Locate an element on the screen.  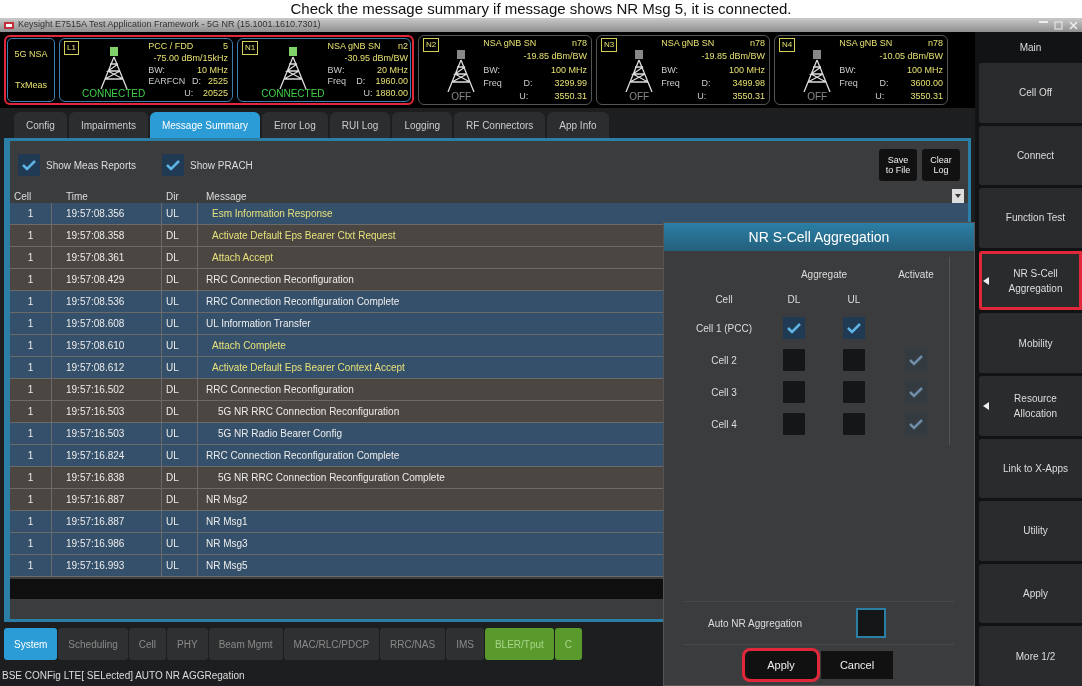
table-cell: 19:57:16.502 is located at coordinates (107, 389).